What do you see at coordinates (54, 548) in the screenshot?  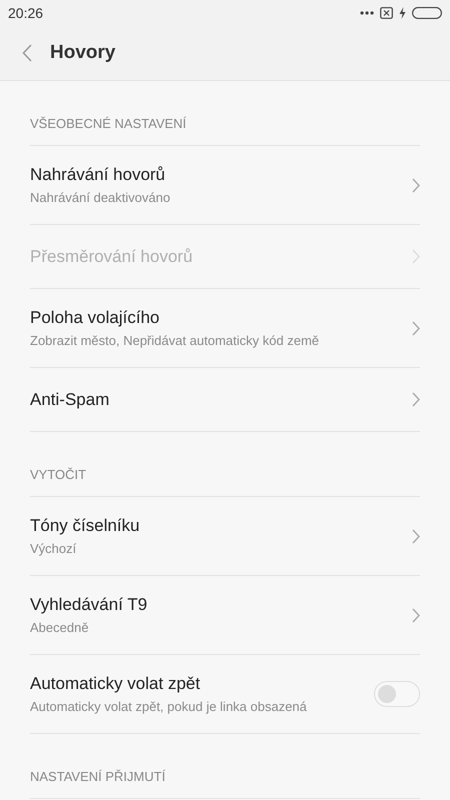 I see `item-summary: Výchozí` at bounding box center [54, 548].